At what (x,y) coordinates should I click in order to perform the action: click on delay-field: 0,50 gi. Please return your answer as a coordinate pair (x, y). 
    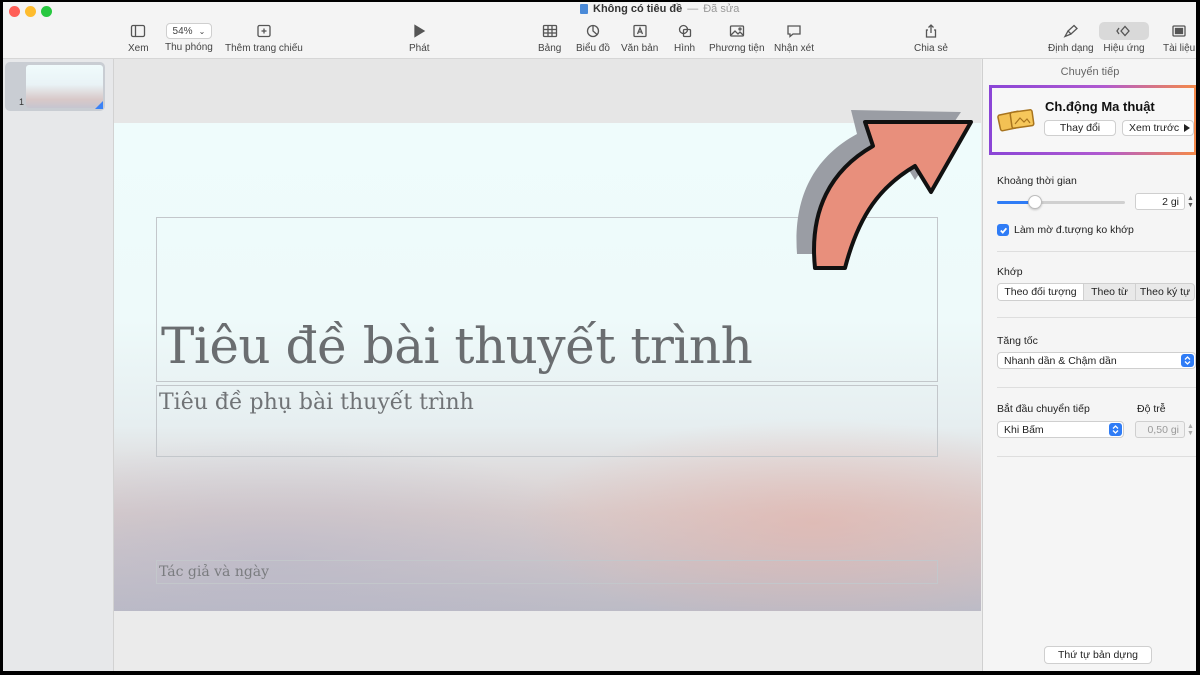
    Looking at the image, I should click on (1160, 429).